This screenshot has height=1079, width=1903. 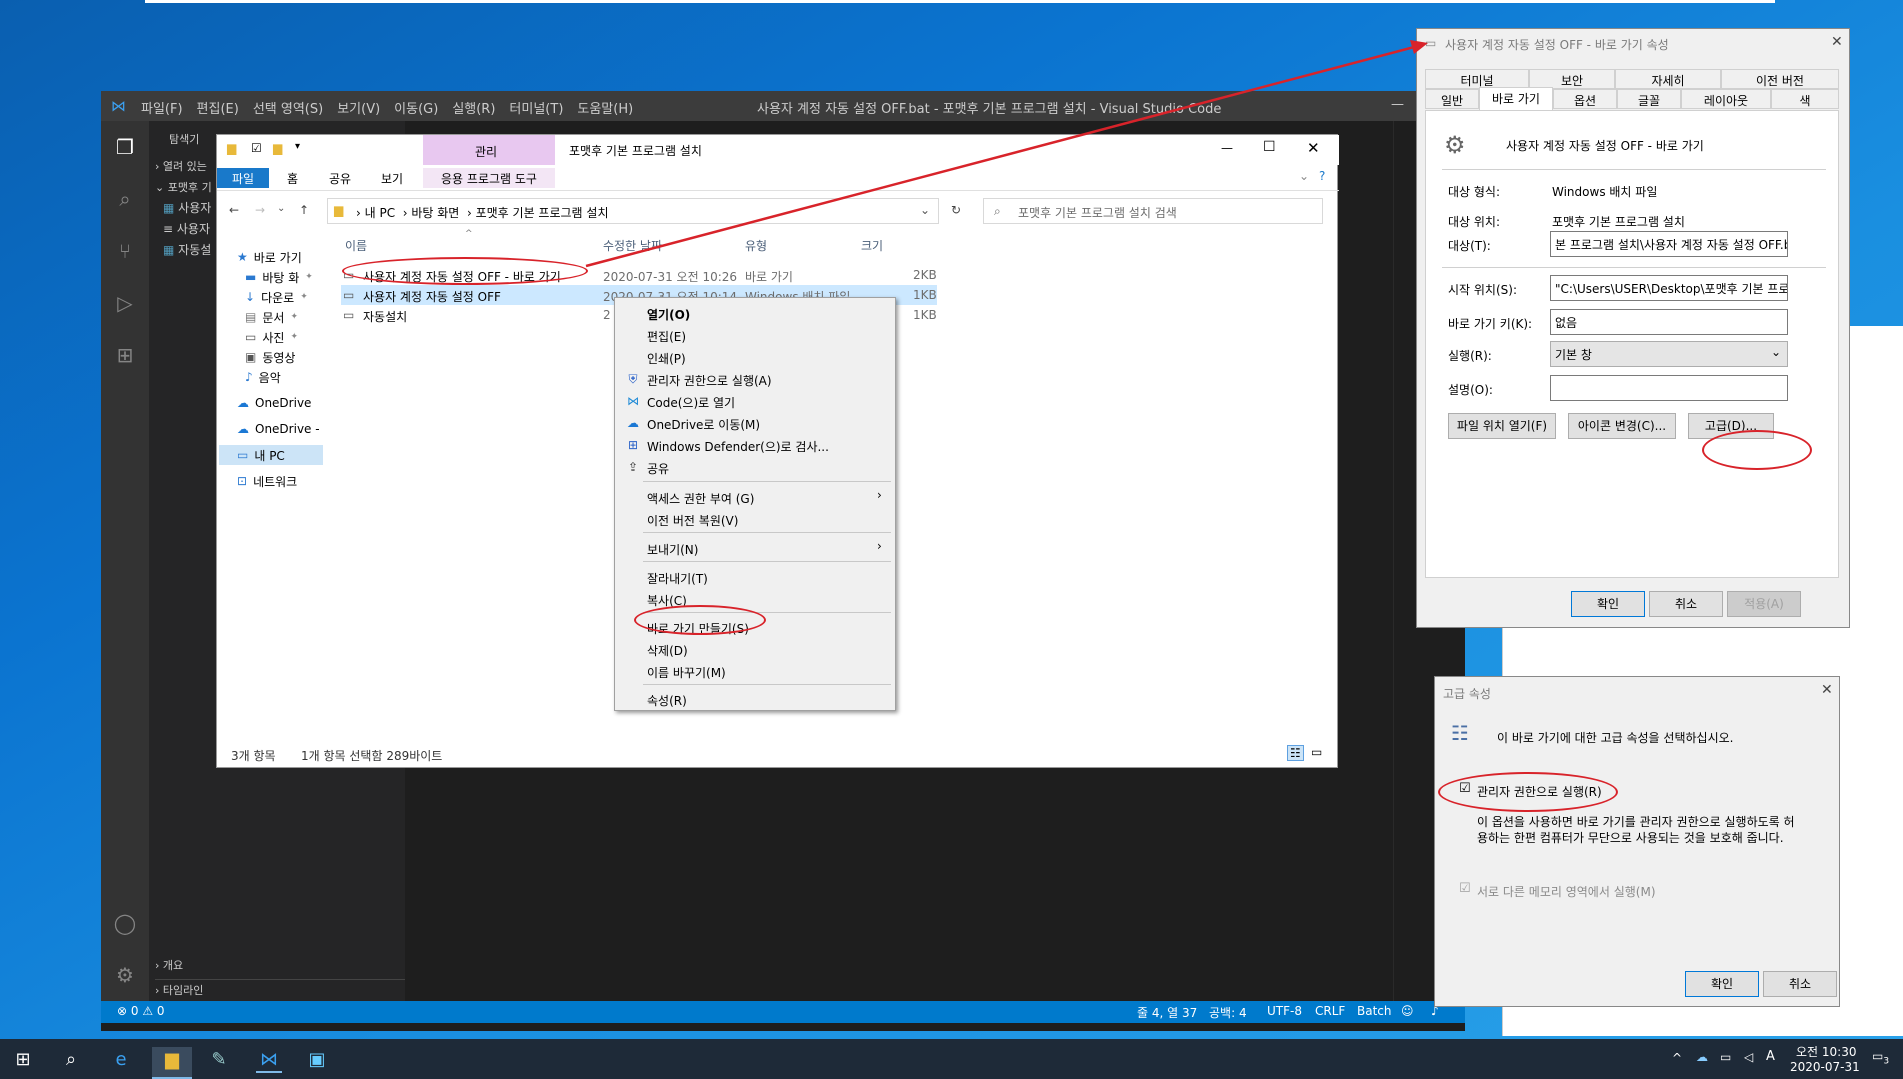 I want to click on vscode-taskbar-icon: ⋈, so click(x=269, y=1060).